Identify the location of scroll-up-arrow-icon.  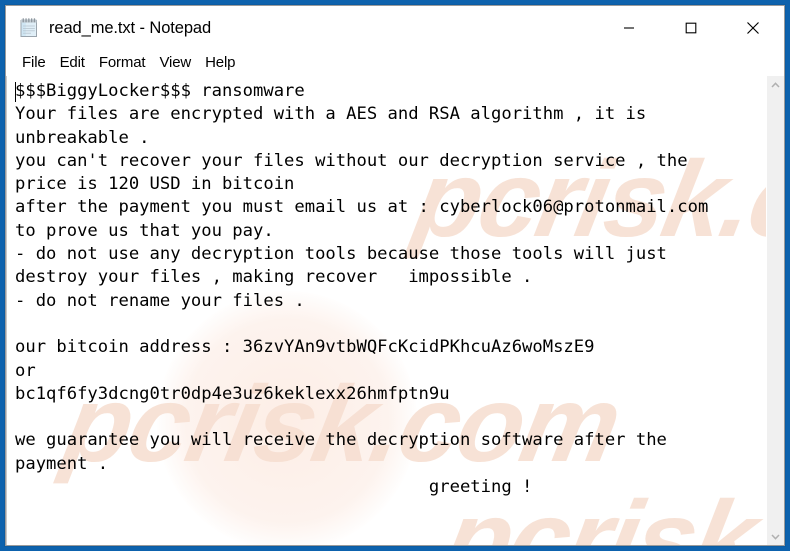
(775, 84).